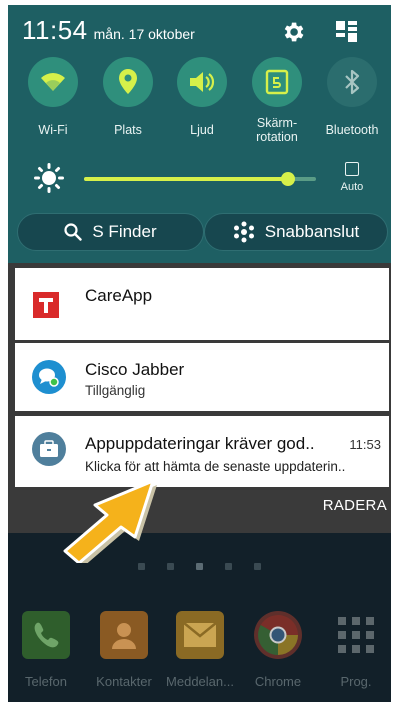  I want to click on apps-grid-icon, so click(356, 635).